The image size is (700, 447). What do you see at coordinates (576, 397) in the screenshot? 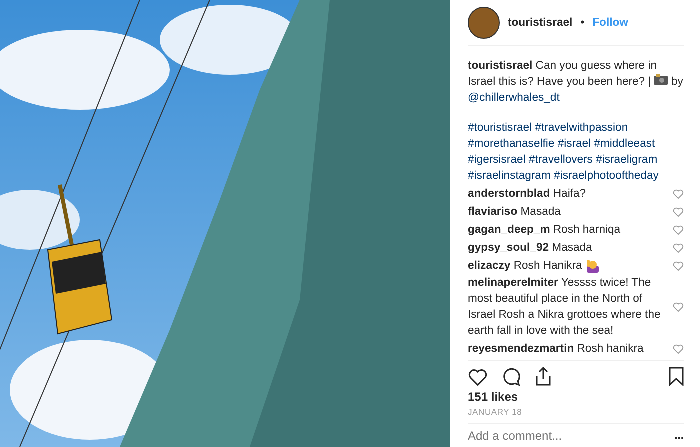
I see `likes-count: 151 likes` at bounding box center [576, 397].